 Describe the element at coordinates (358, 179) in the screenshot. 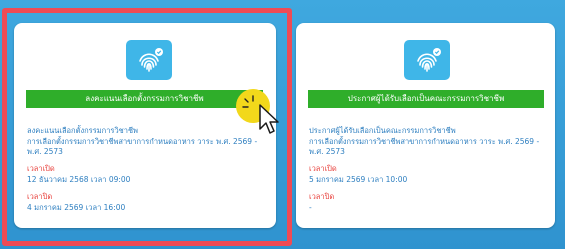

I see `open-time-value: 5 มกราคม 2569 เวลา 10:00` at that location.